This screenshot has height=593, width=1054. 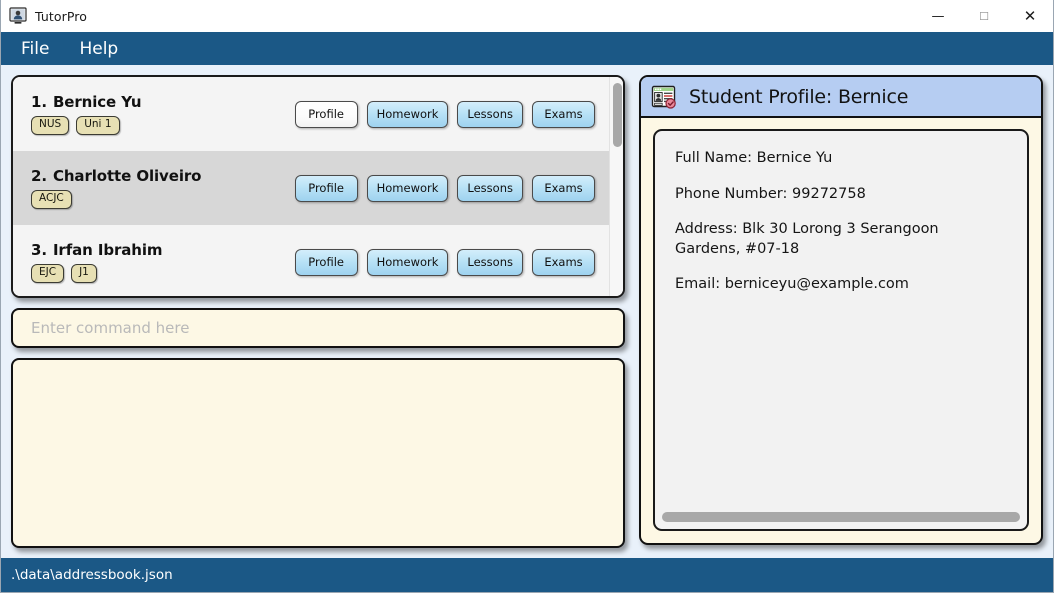 I want to click on student-name-text: Charlotte Oliveiro, so click(x=127, y=176).